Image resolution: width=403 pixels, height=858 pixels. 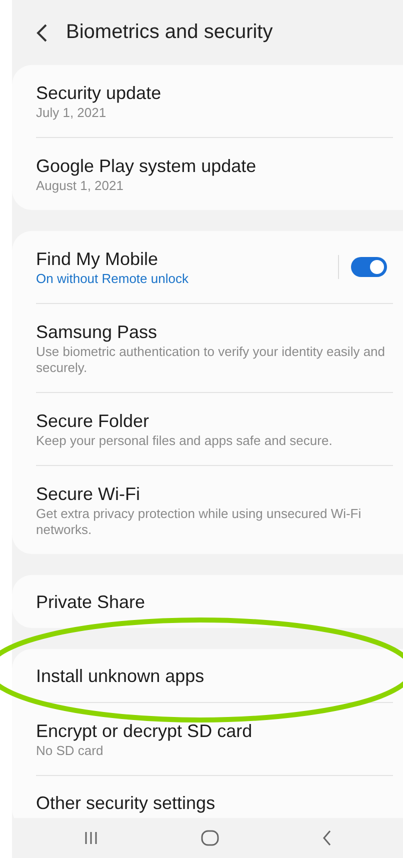 I want to click on setting-title: Install unknown apps, so click(x=214, y=676).